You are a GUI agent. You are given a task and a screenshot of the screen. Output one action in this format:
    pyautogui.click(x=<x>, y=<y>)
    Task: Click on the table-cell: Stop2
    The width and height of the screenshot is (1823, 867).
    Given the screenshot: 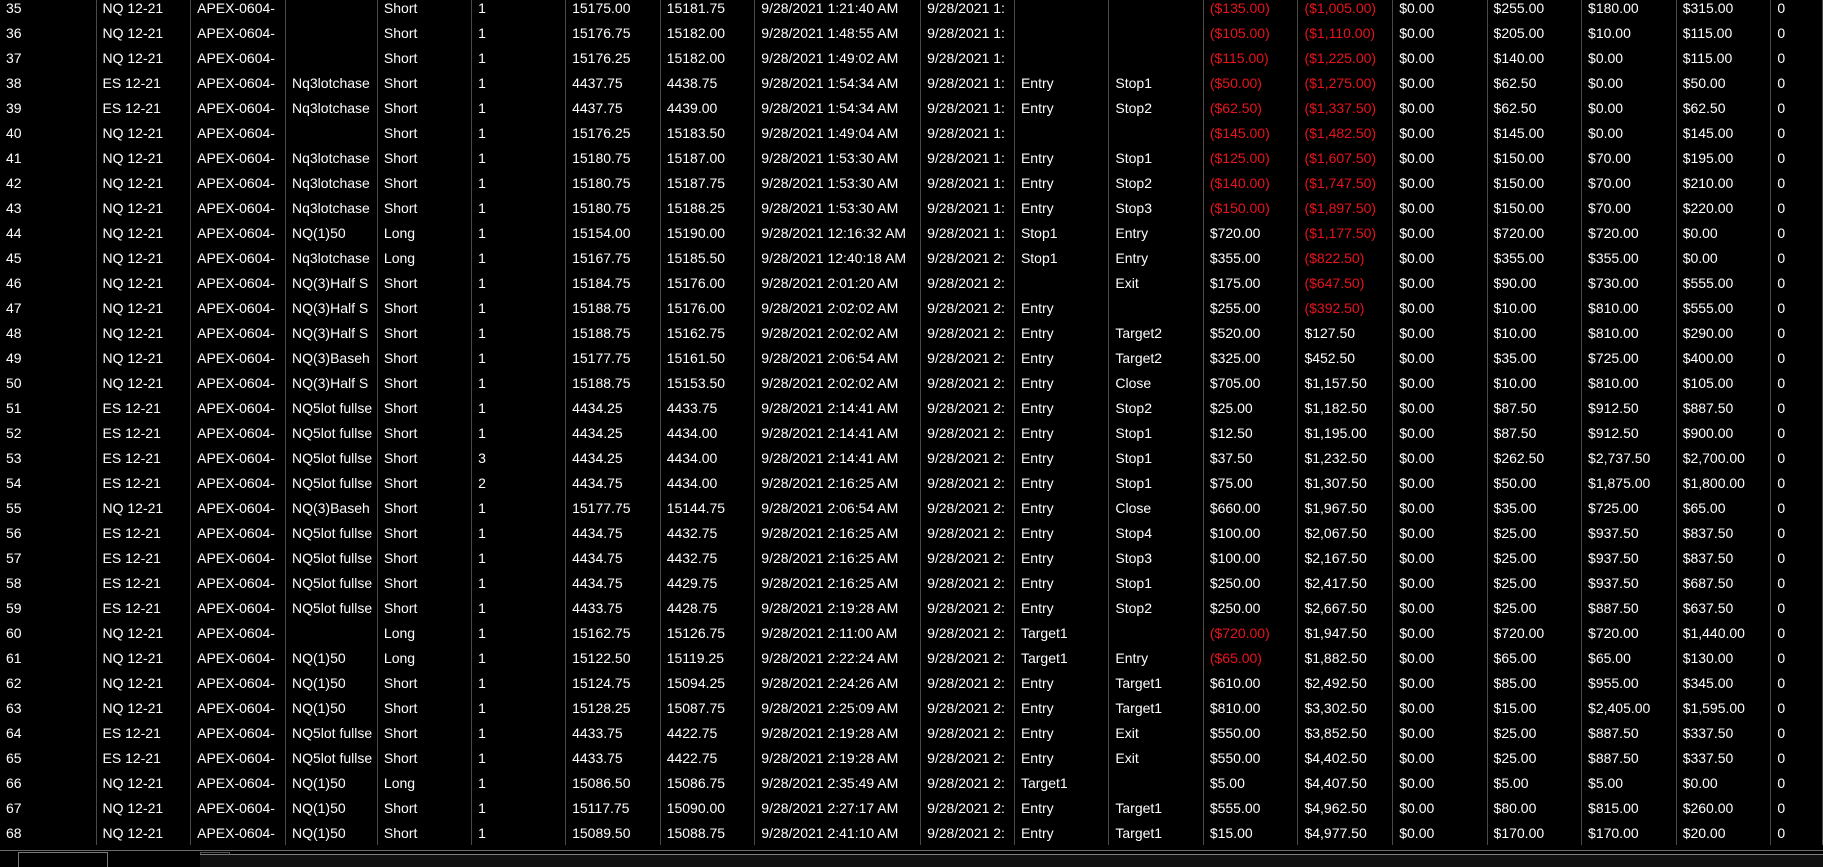 What is the action you would take?
    pyautogui.click(x=1156, y=607)
    